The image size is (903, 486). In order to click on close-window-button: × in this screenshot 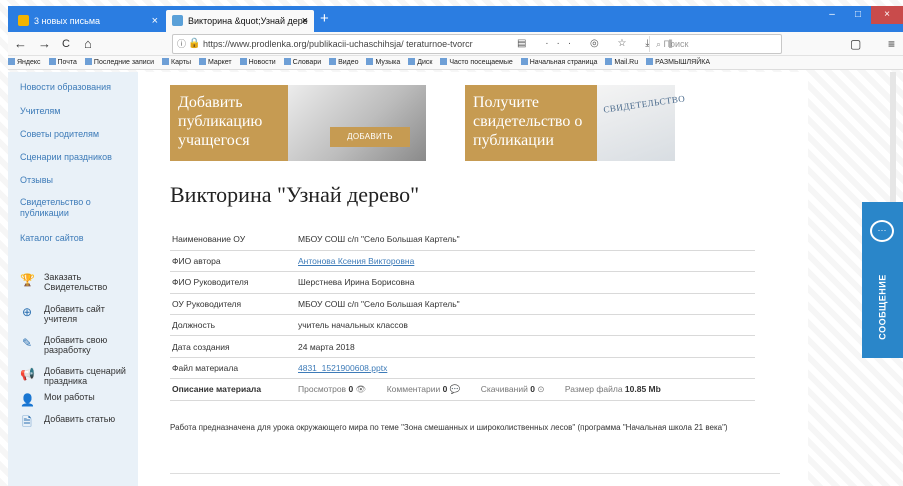, I will do `click(887, 15)`.